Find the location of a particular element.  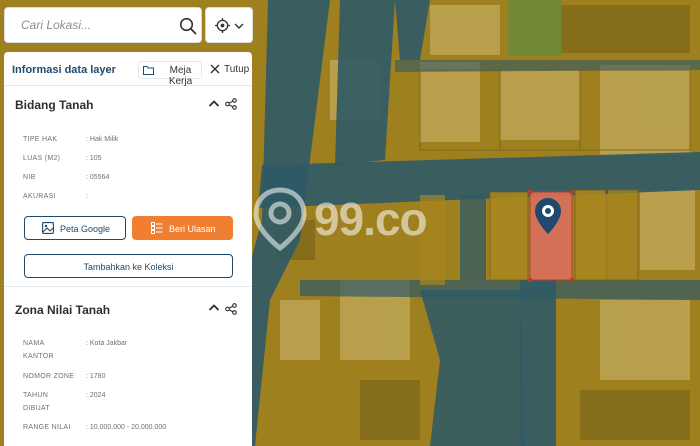

section-divider is located at coordinates (128, 286).